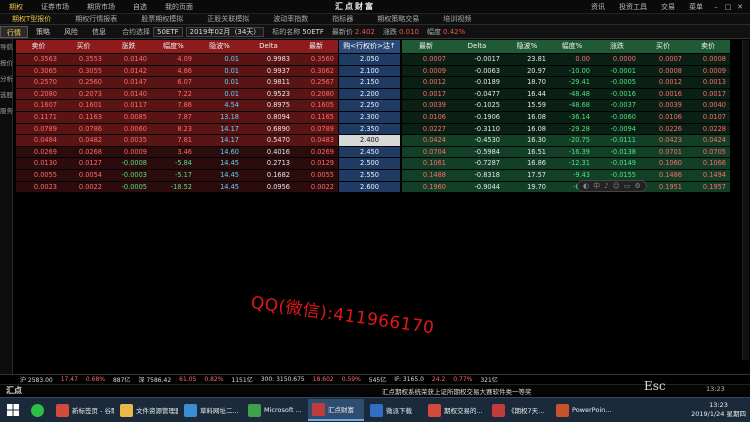 The width and height of the screenshot is (750, 422). I want to click on strike-cell: 2.550, so click(369, 175).